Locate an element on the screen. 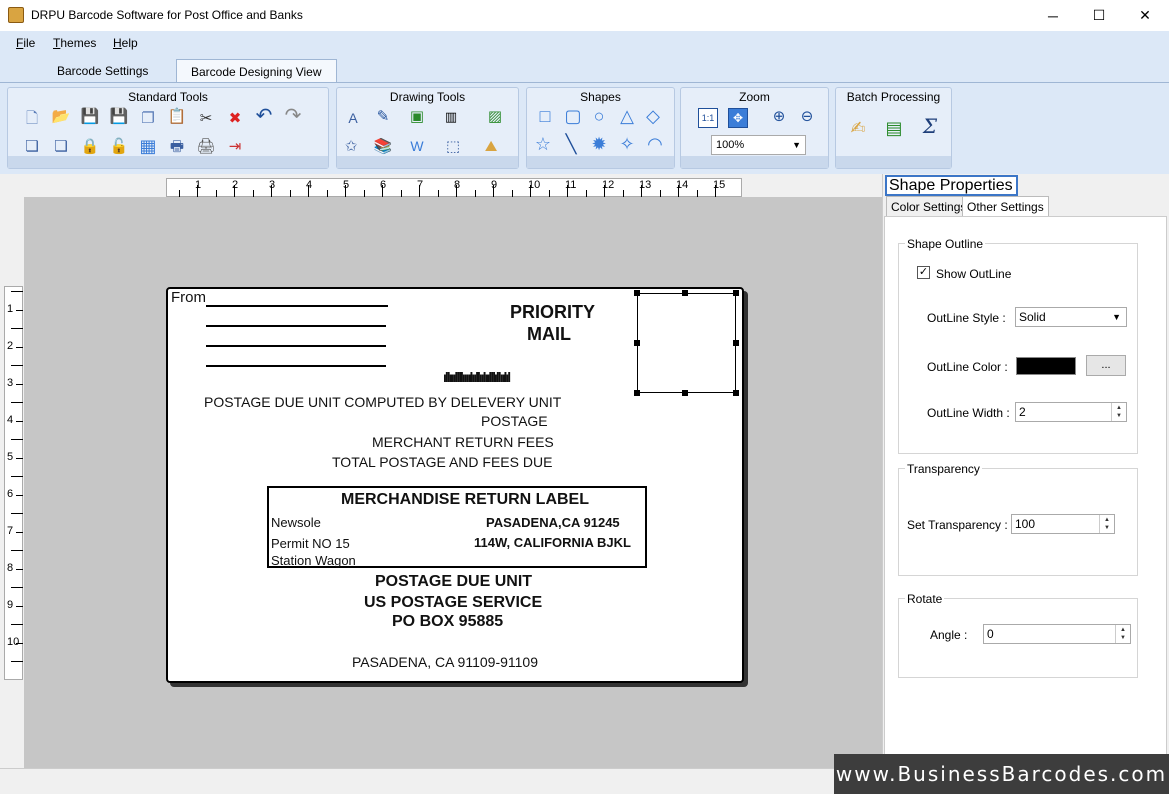 Image resolution: width=1169 pixels, height=794 pixels. label-barcode: ıllıııllllıııılııllıılıılllıllıılıl is located at coordinates (477, 377).